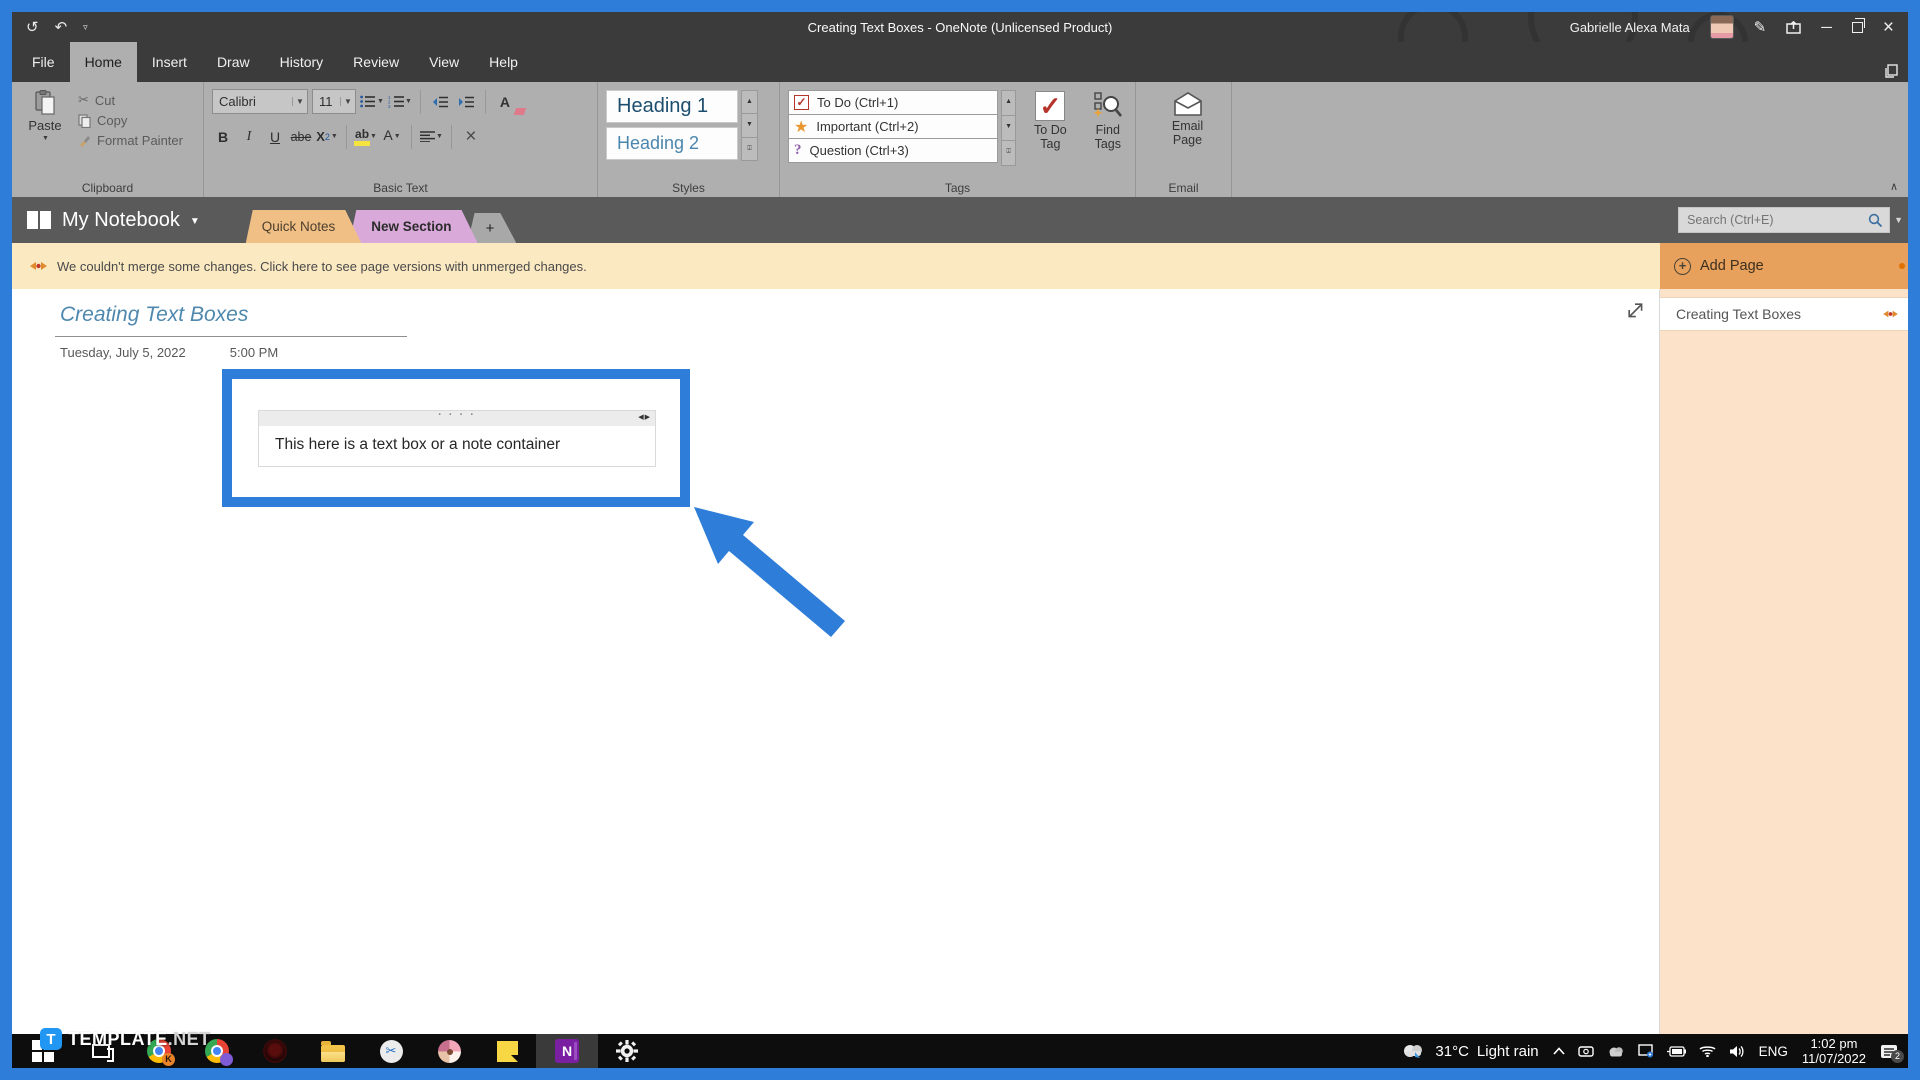 The image size is (1920, 1080). What do you see at coordinates (466, 102) in the screenshot?
I see `increase-indent-button` at bounding box center [466, 102].